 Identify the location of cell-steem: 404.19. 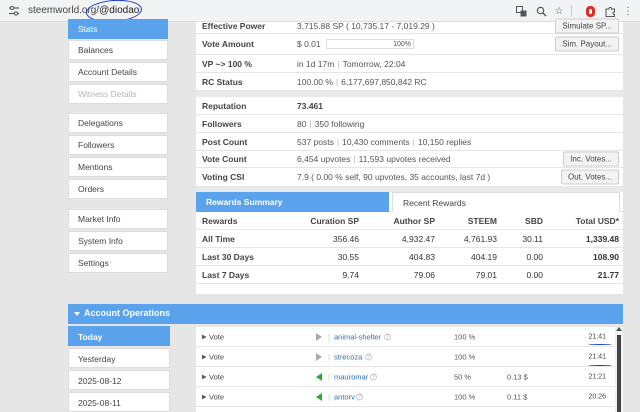
(484, 256).